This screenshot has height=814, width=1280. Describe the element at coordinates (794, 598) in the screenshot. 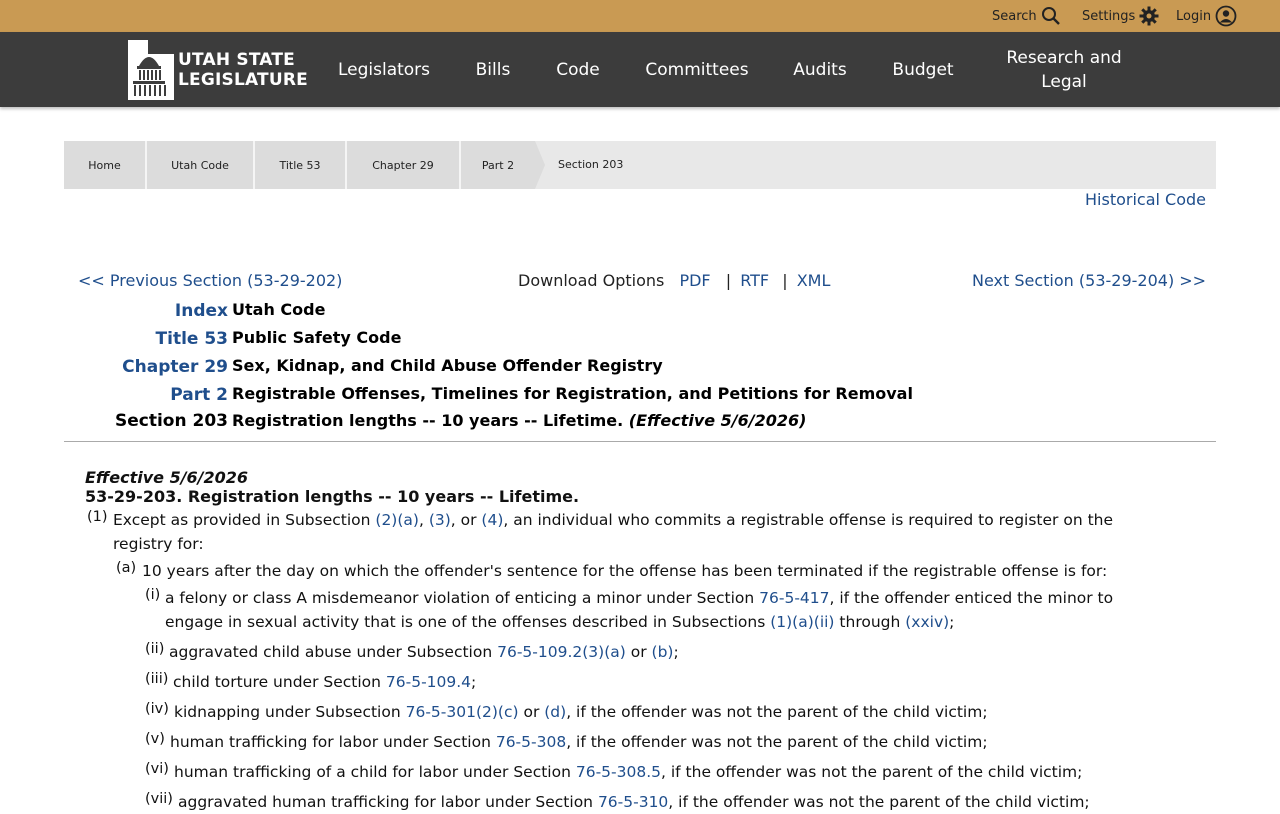

I see `section-link: 76-5-417` at that location.